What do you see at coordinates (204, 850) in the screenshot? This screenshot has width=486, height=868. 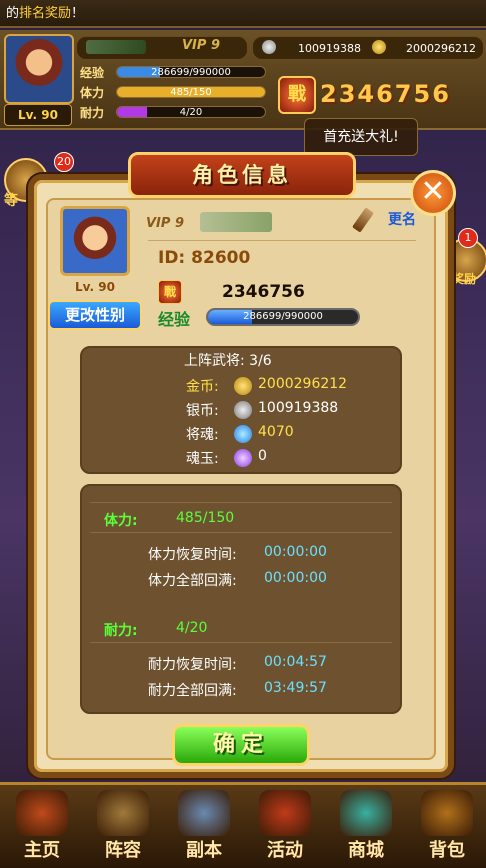 I see `nav-label: 副本` at bounding box center [204, 850].